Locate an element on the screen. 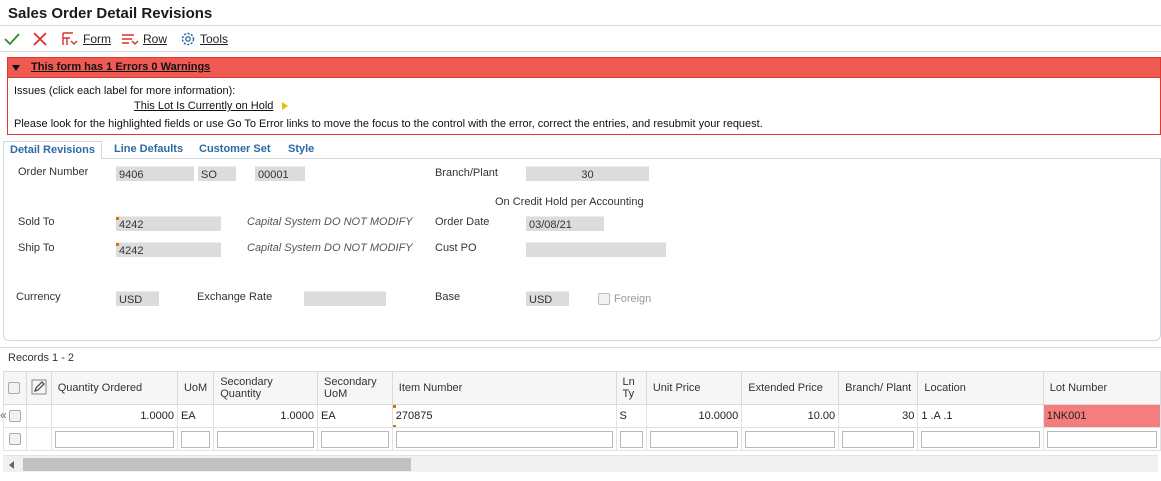  cell-branch-plant: 30 is located at coordinates (878, 416).